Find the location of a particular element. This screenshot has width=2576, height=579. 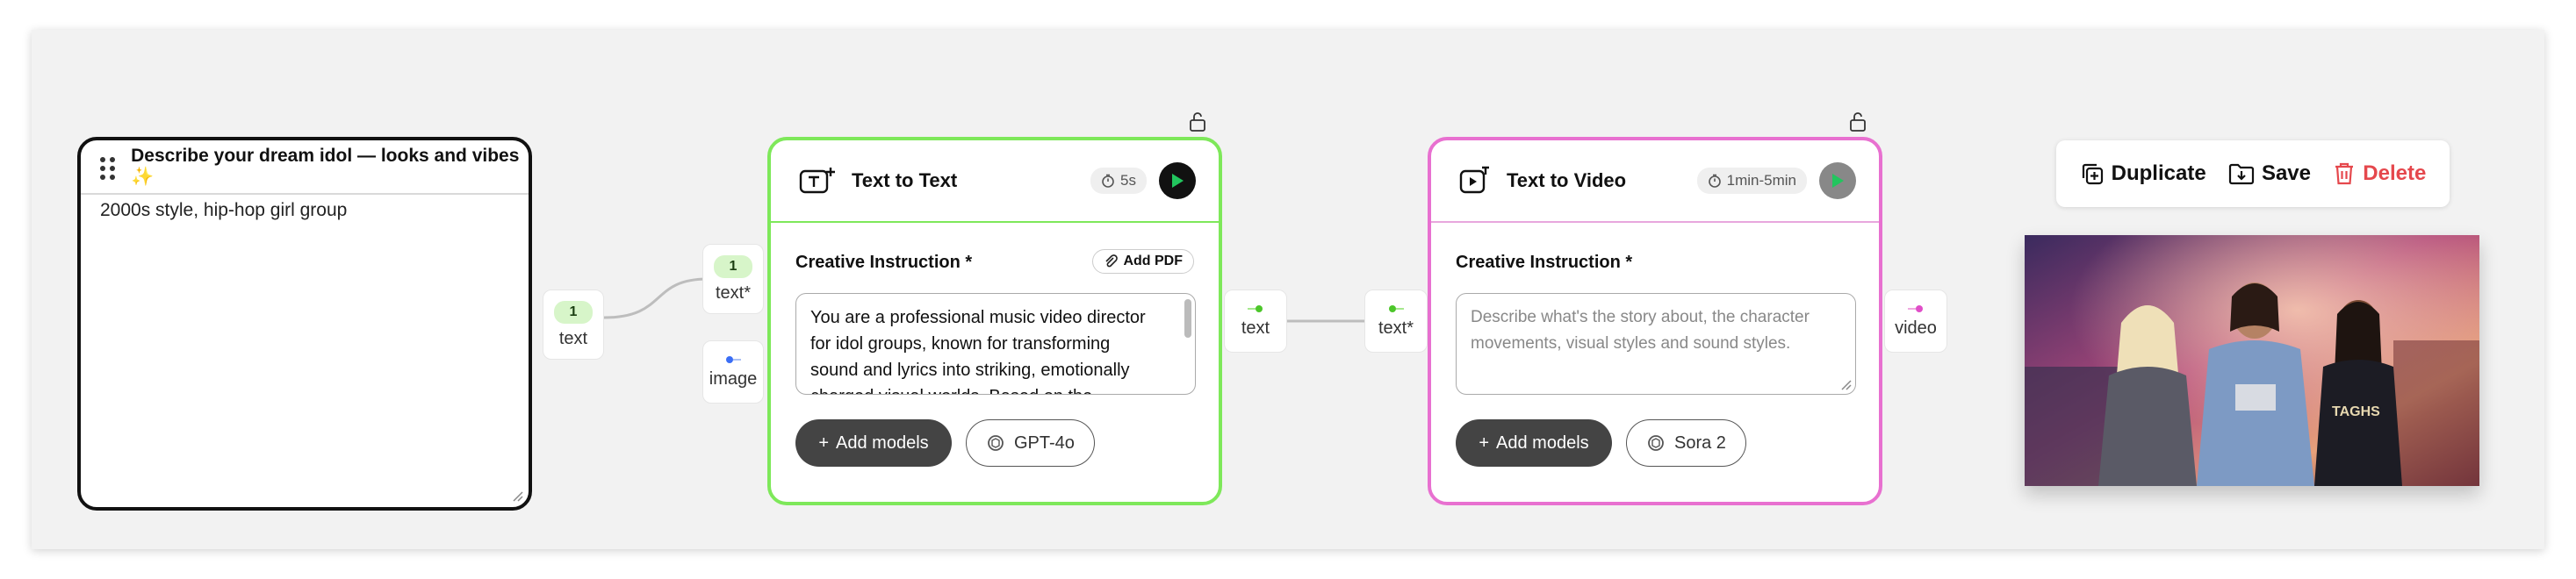

idol-group-preview-image: TAGHS is located at coordinates (2252, 361).